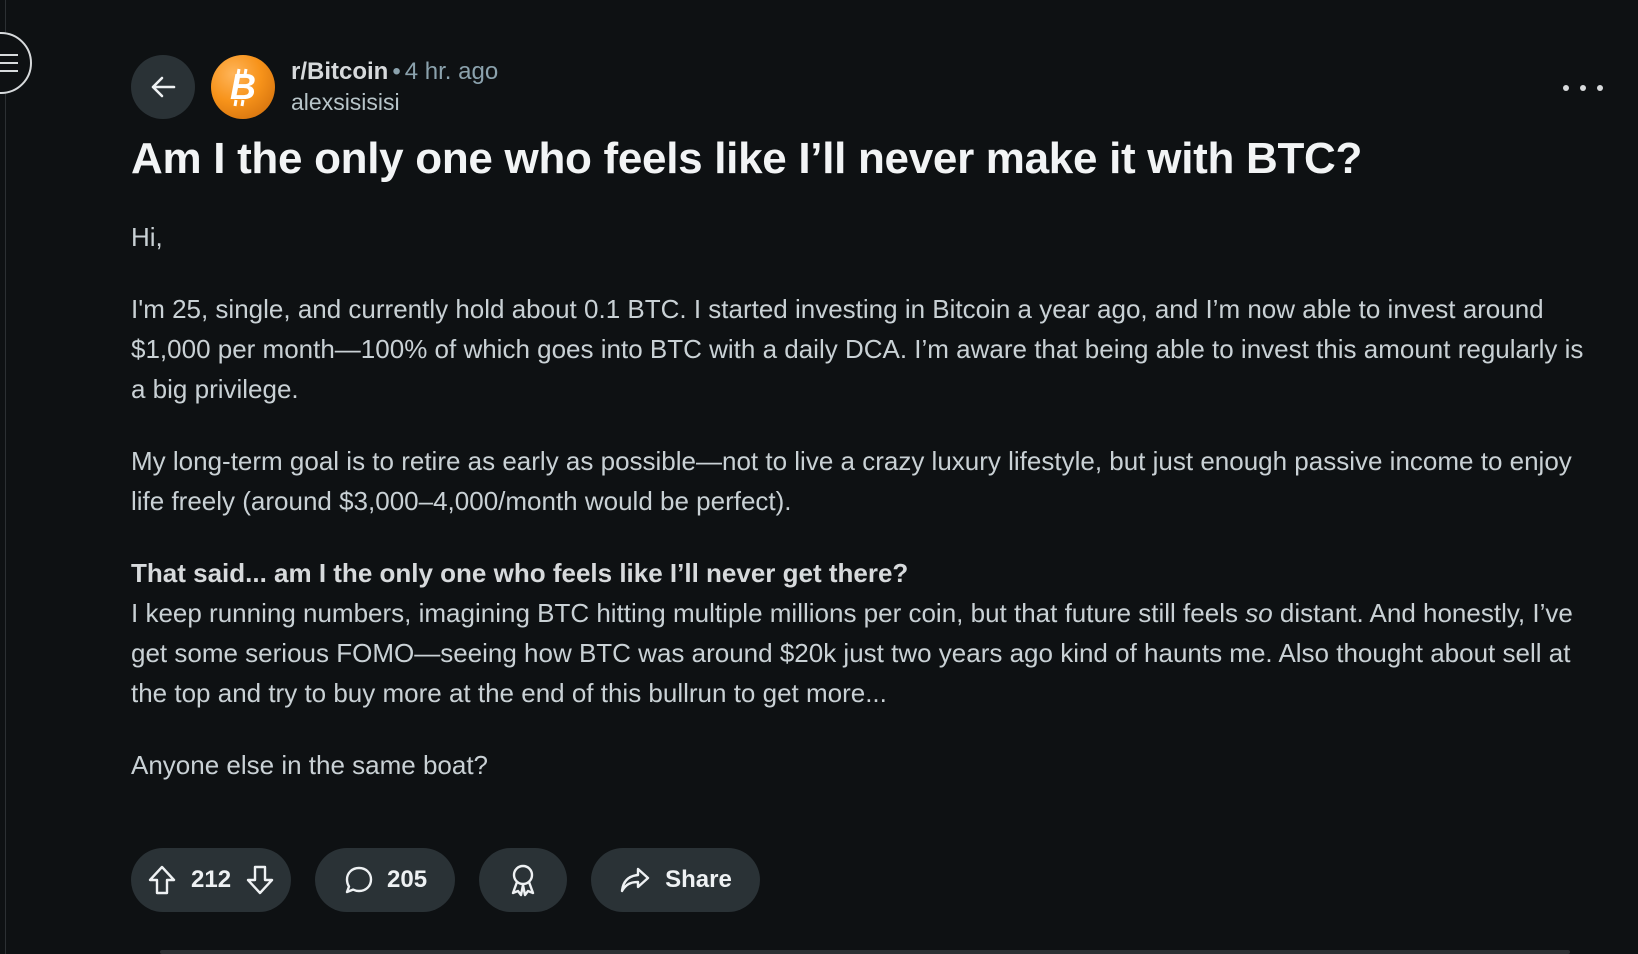 The width and height of the screenshot is (1638, 954). I want to click on left-rail-divider, so click(5, 477).